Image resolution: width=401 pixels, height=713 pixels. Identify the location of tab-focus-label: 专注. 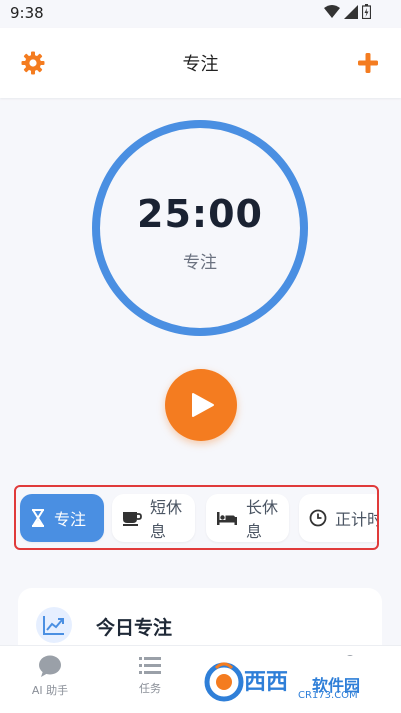
(70, 519).